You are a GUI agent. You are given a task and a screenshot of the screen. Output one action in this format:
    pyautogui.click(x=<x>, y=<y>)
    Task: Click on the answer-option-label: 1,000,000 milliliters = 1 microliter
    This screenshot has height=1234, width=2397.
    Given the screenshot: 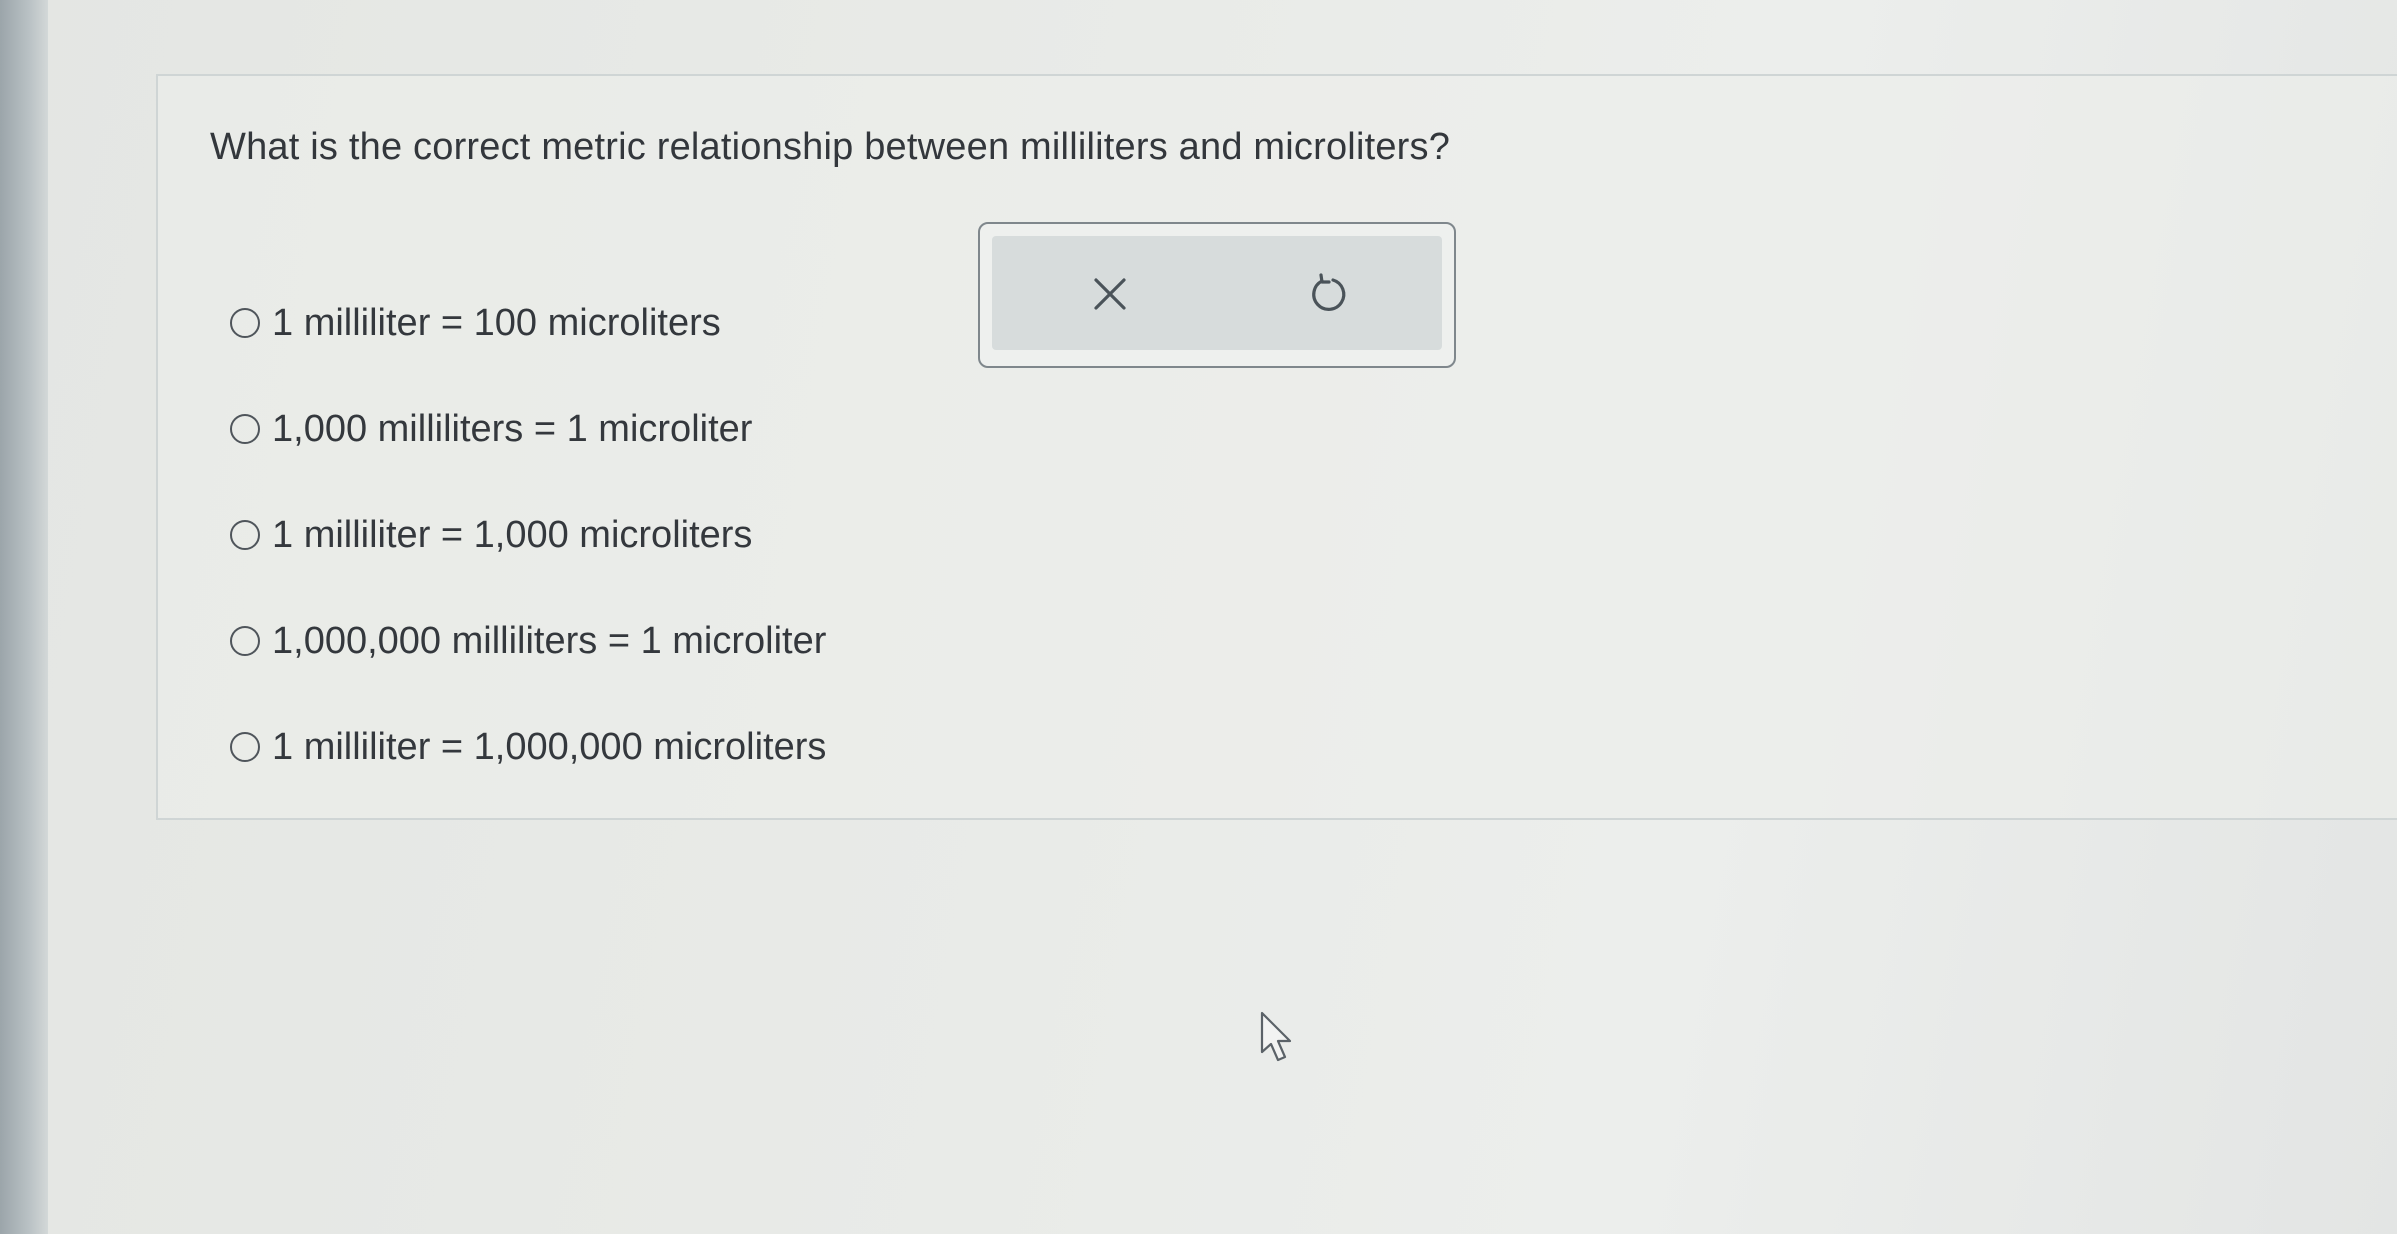 What is the action you would take?
    pyautogui.click(x=549, y=640)
    